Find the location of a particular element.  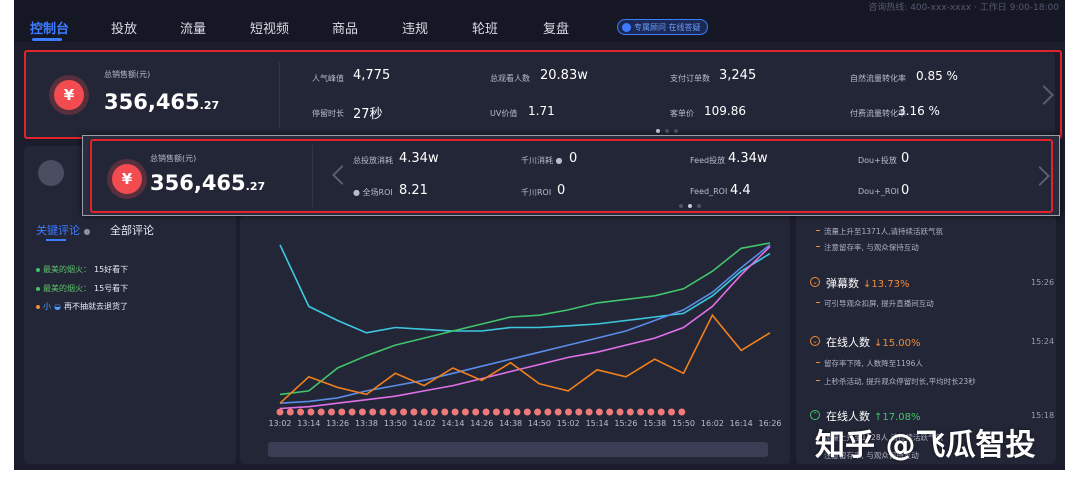

consultant-badge: 专属顾问 在线答疑 is located at coordinates (662, 27).